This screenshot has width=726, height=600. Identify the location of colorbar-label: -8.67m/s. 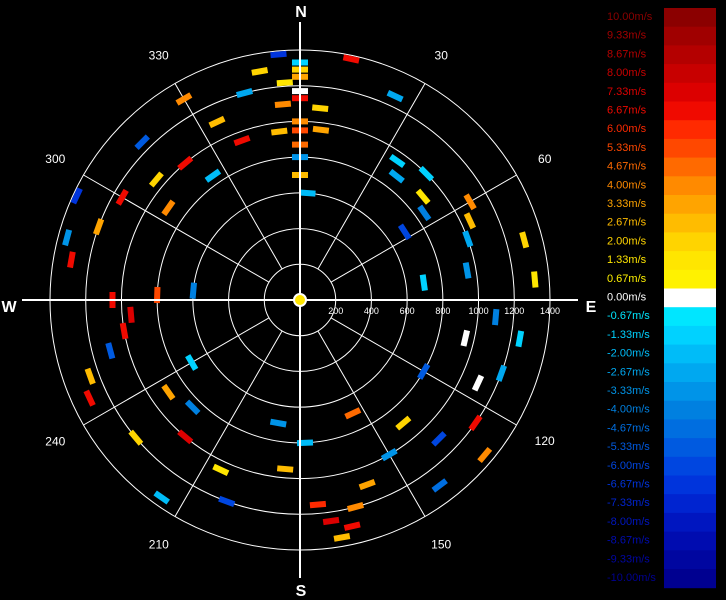
(628, 541).